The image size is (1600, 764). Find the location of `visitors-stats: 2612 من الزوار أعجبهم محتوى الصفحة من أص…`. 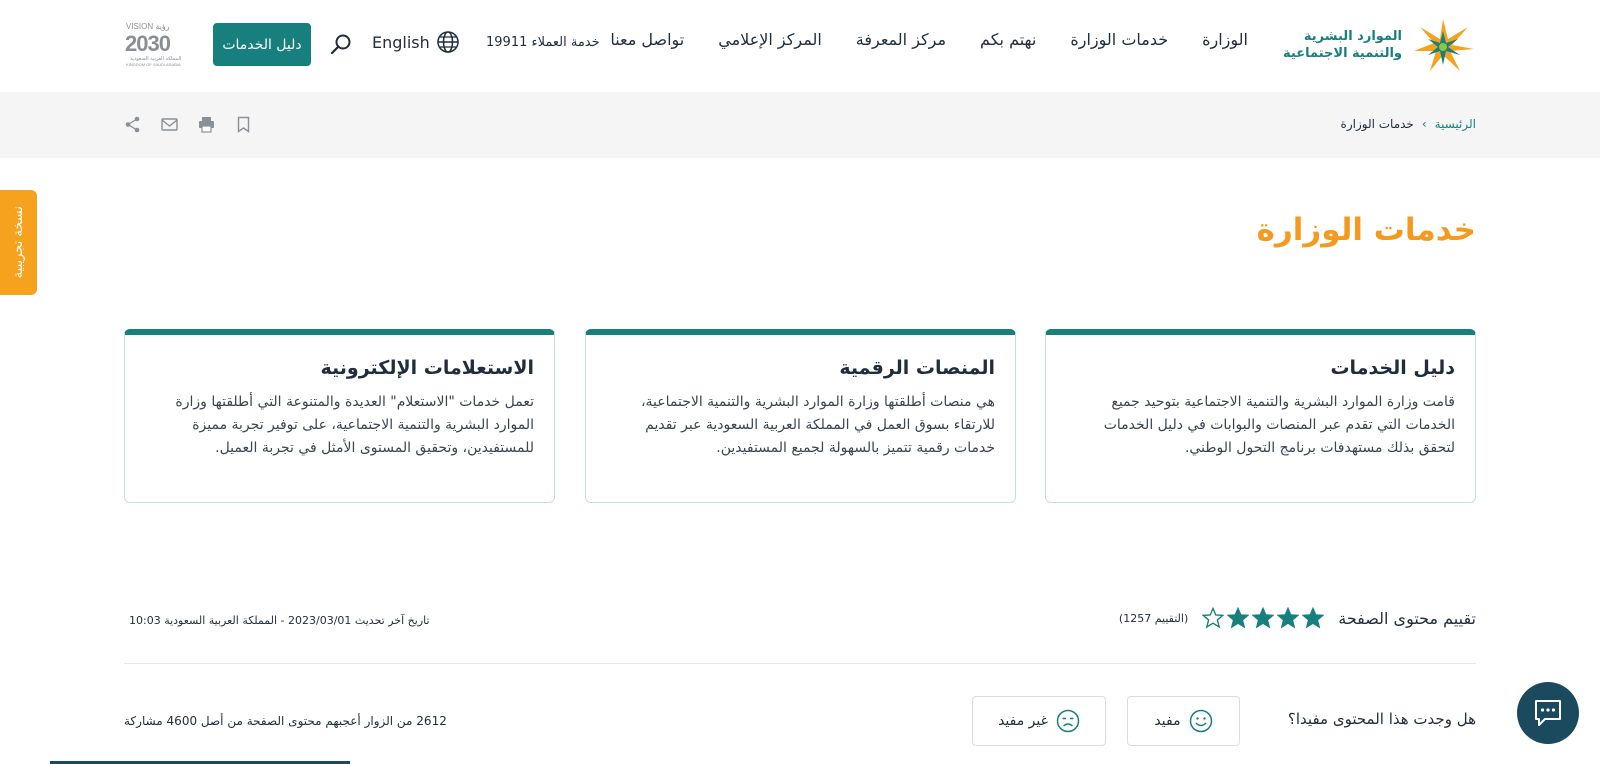

visitors-stats: 2612 من الزوار أعجبهم محتوى الصفحة من أص… is located at coordinates (285, 721).